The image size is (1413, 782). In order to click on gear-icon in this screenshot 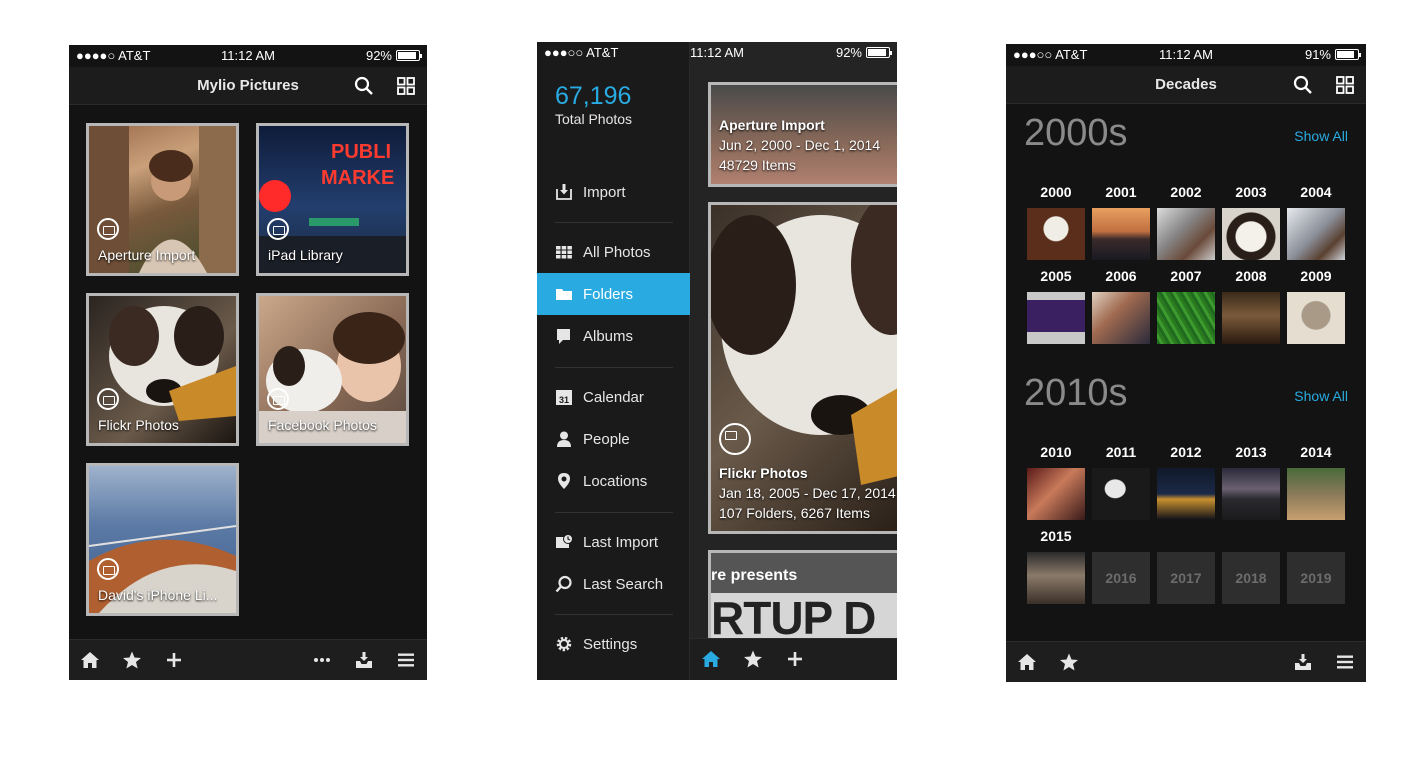, I will do `click(564, 644)`.